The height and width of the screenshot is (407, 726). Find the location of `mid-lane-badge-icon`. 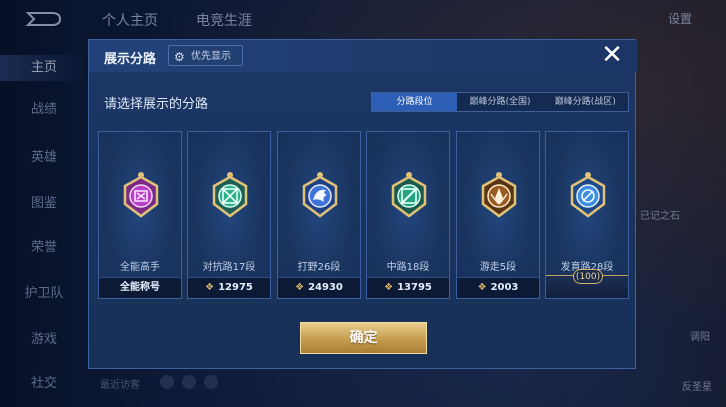

mid-lane-badge-icon is located at coordinates (409, 195).